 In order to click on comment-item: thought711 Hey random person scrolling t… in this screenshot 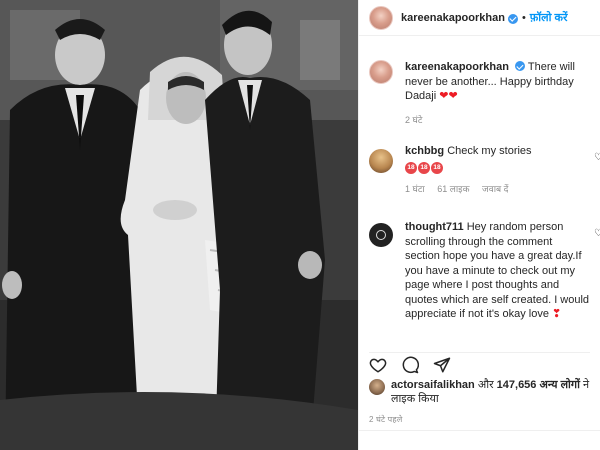, I will do `click(479, 271)`.